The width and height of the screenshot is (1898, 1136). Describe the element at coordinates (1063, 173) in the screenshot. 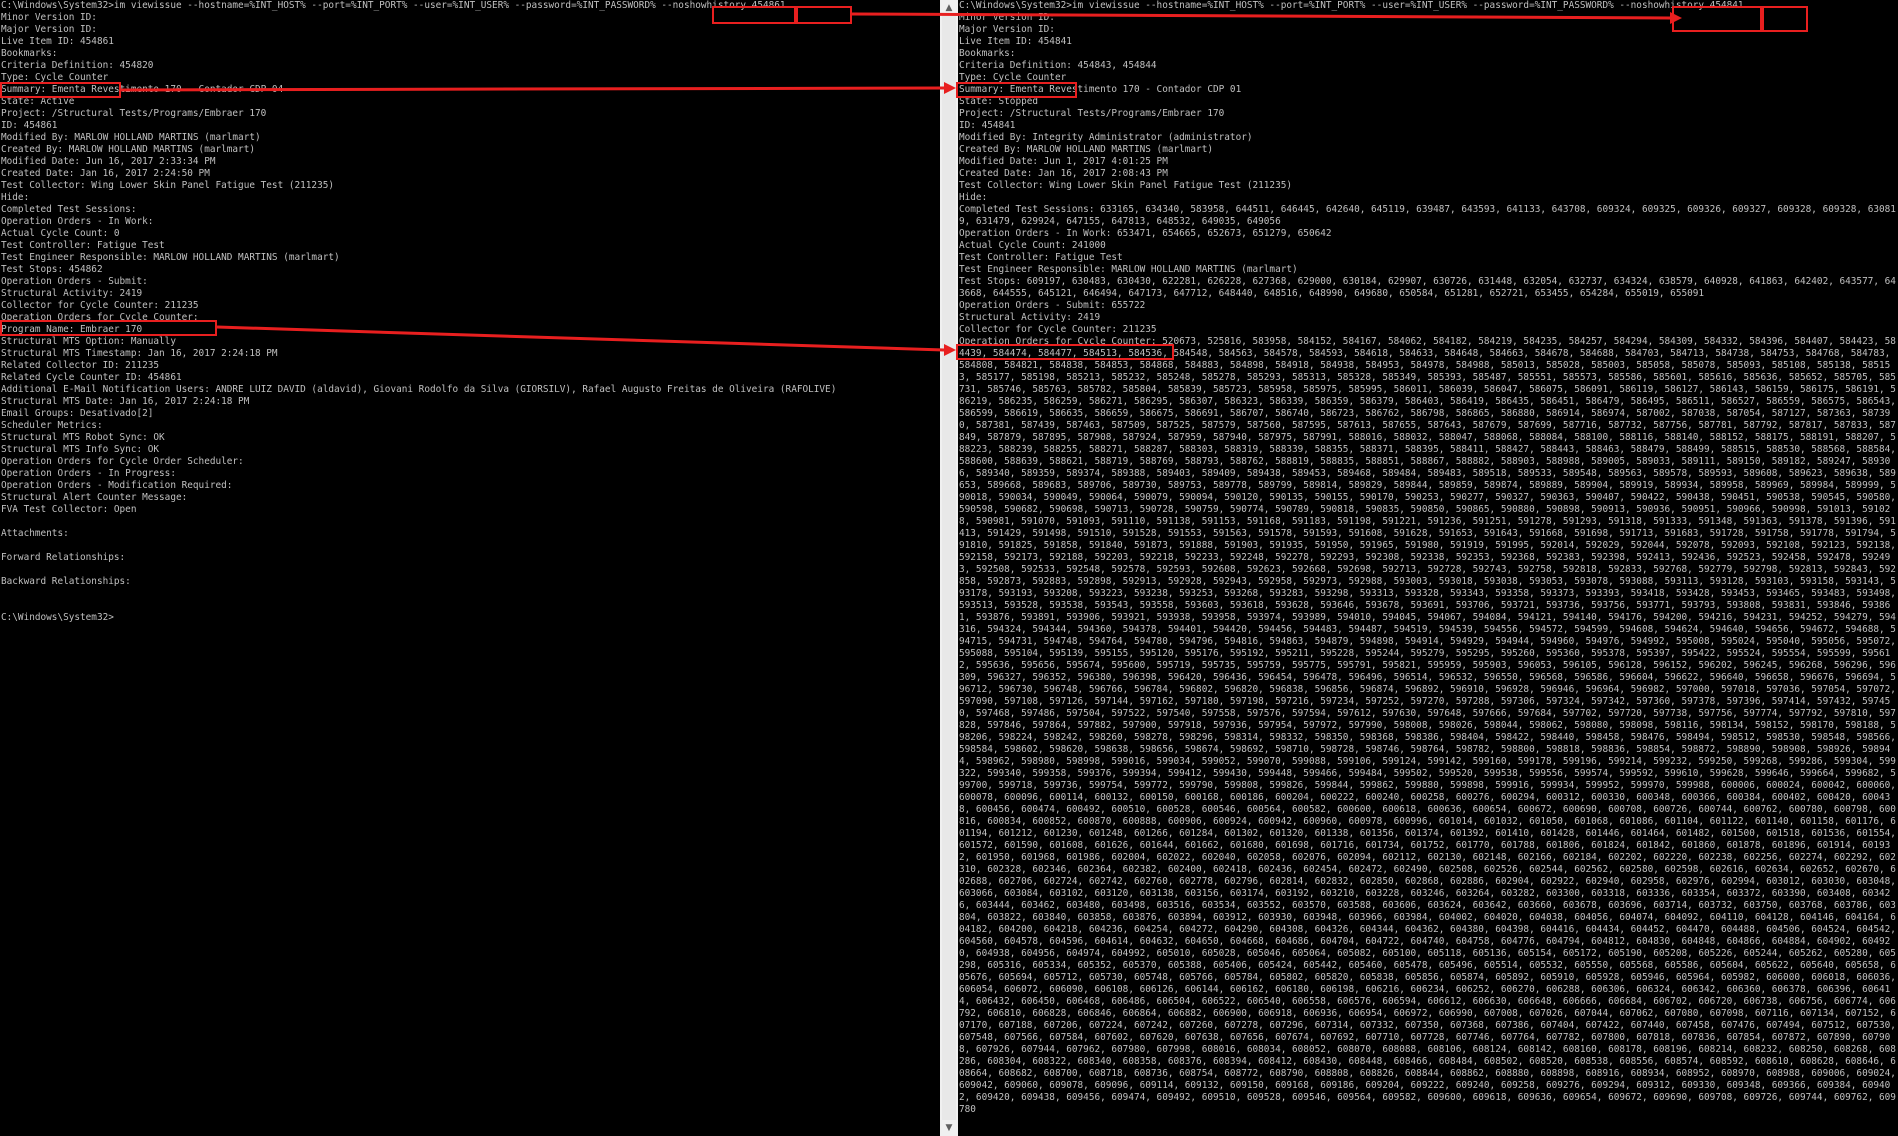

I see `right-console-line: Created Date: Jan 16, 2017 2:08:43 PM` at that location.